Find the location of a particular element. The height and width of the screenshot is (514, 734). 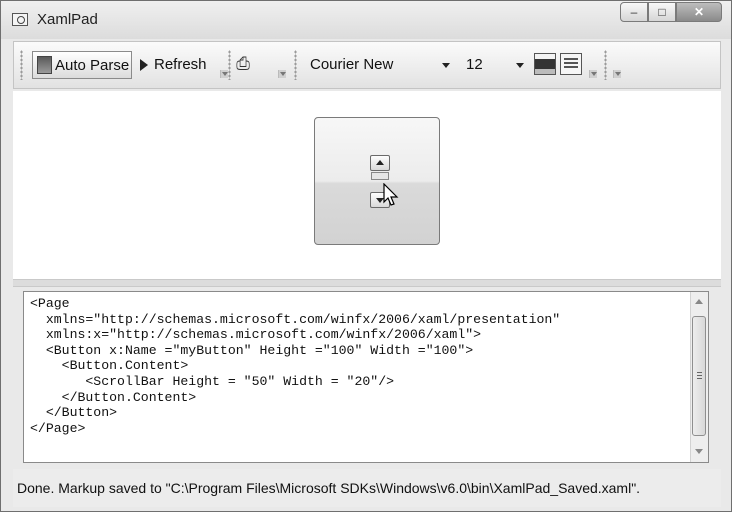

close-button: ✕ is located at coordinates (699, 12).